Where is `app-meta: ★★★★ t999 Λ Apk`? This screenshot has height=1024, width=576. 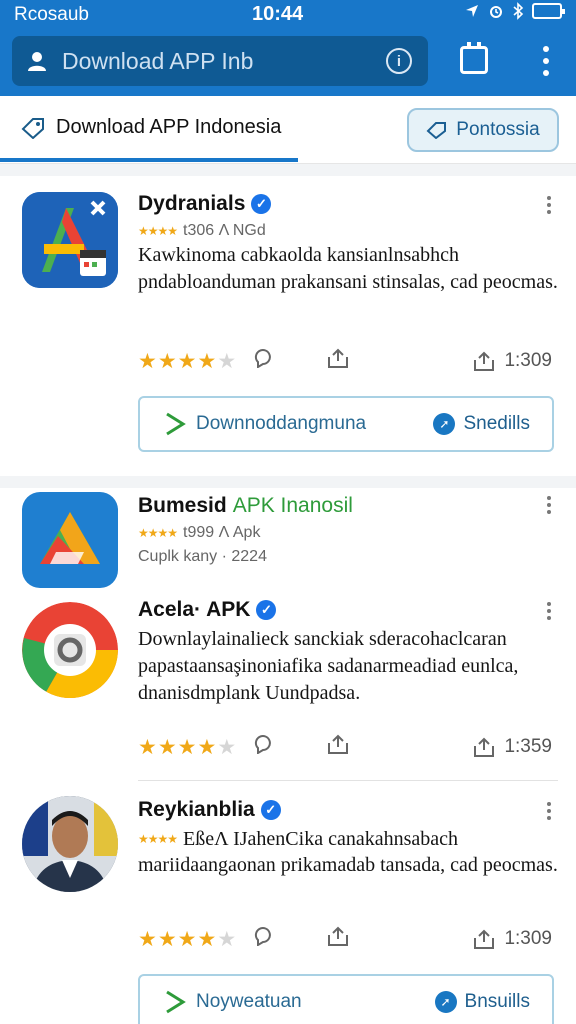 app-meta: ★★★★ t999 Λ Apk is located at coordinates (199, 533).